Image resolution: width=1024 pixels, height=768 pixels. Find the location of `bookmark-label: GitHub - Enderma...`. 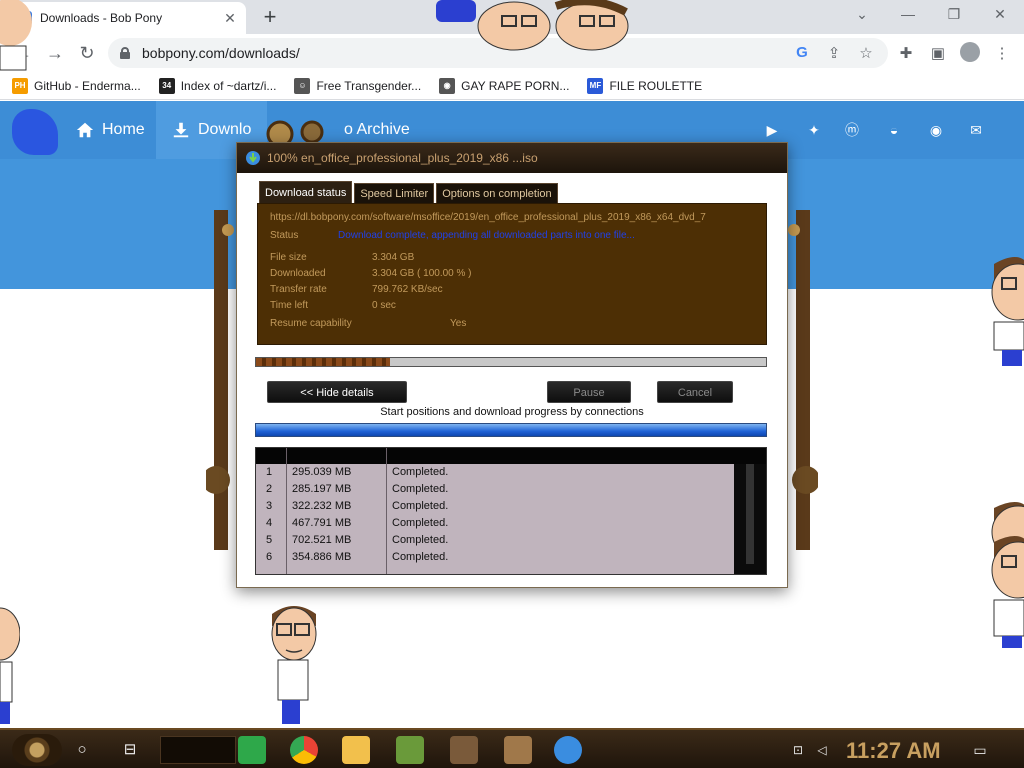

bookmark-label: GitHub - Enderma... is located at coordinates (87, 85).